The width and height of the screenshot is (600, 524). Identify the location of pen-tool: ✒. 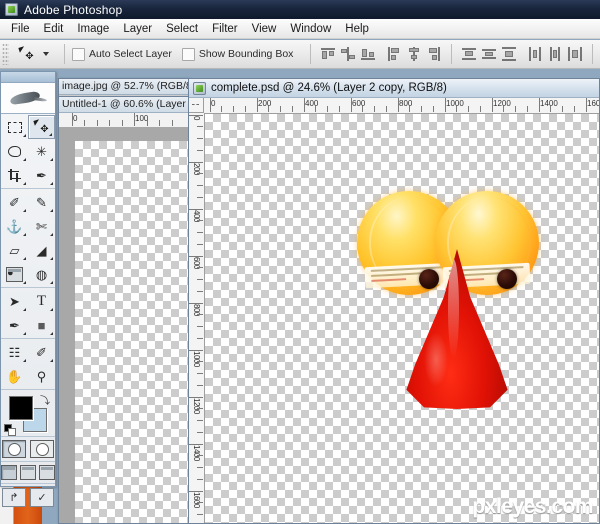
(14, 325).